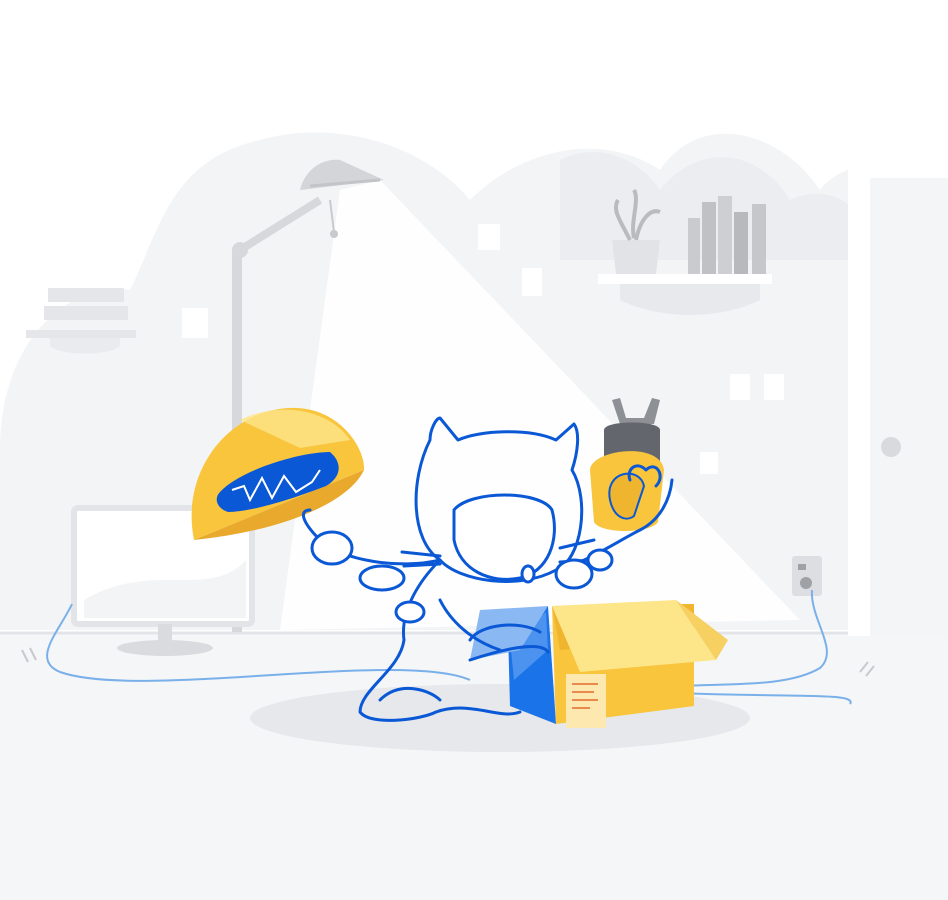 The image size is (948, 900). What do you see at coordinates (898, 396) in the screenshot?
I see `door` at bounding box center [898, 396].